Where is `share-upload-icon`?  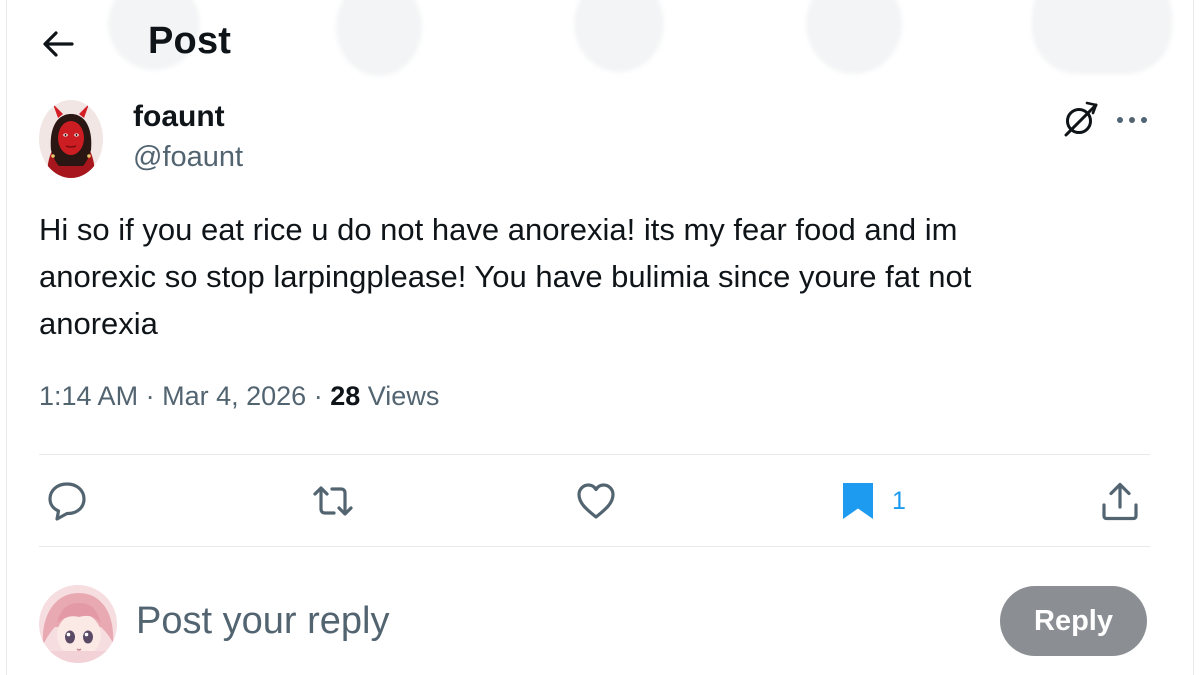 share-upload-icon is located at coordinates (1120, 501).